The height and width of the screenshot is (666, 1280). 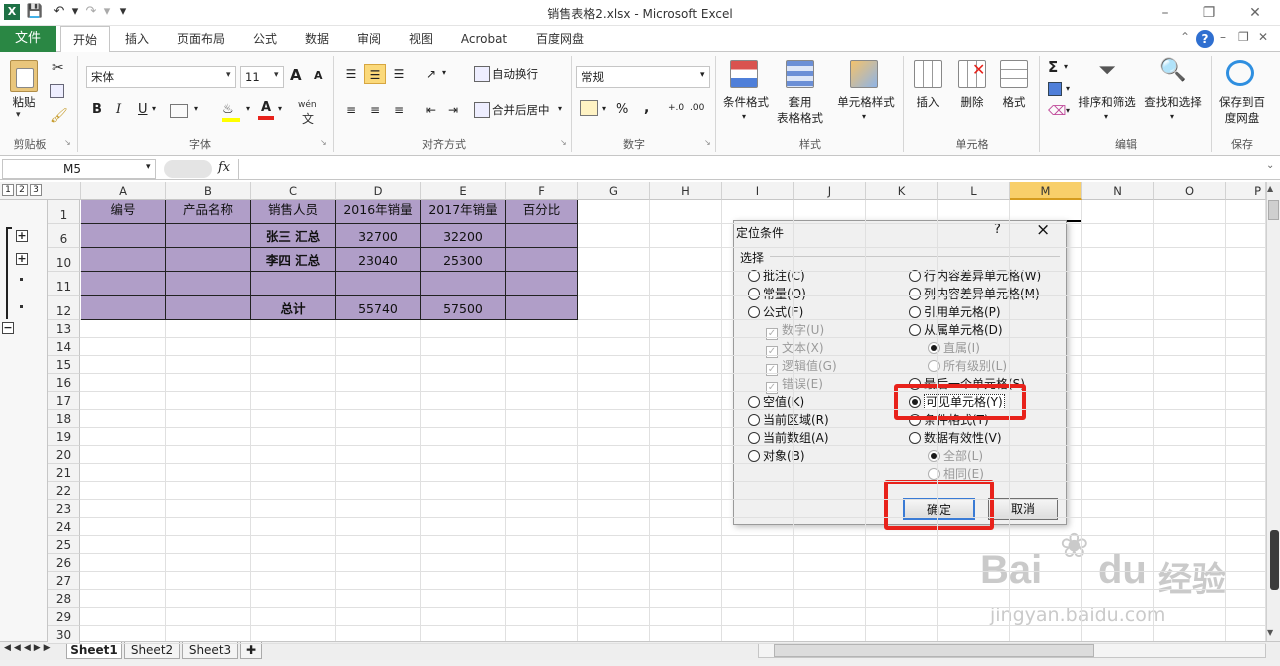 What do you see at coordinates (251, 650) in the screenshot?
I see `insert-sheet-icon: ✚` at bounding box center [251, 650].